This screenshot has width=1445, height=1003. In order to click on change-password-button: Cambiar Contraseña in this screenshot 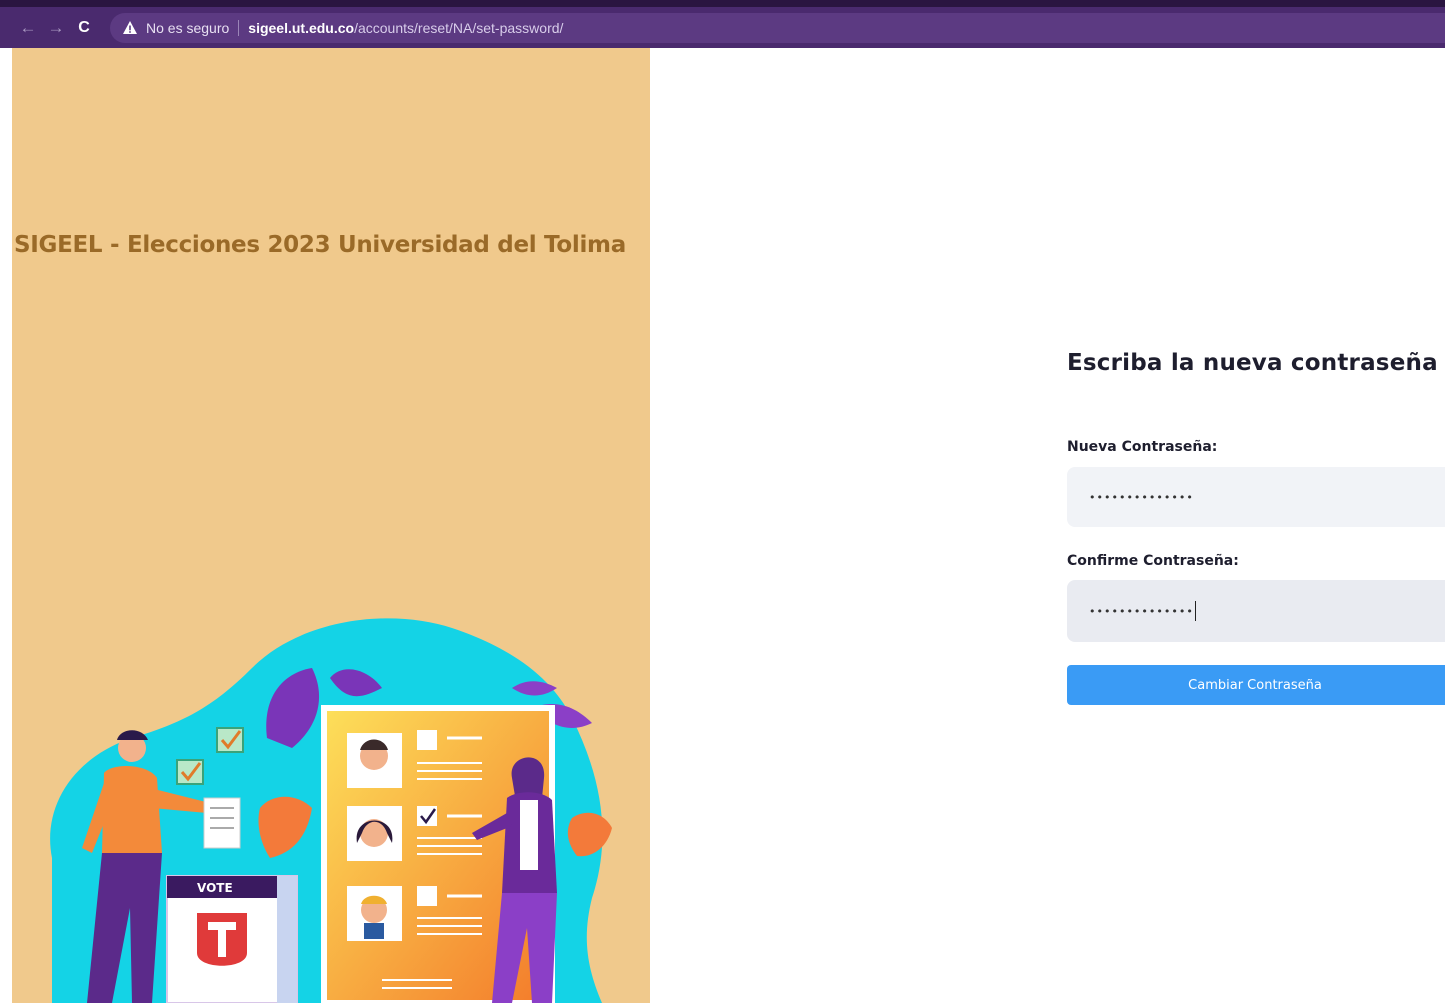, I will do `click(1256, 685)`.